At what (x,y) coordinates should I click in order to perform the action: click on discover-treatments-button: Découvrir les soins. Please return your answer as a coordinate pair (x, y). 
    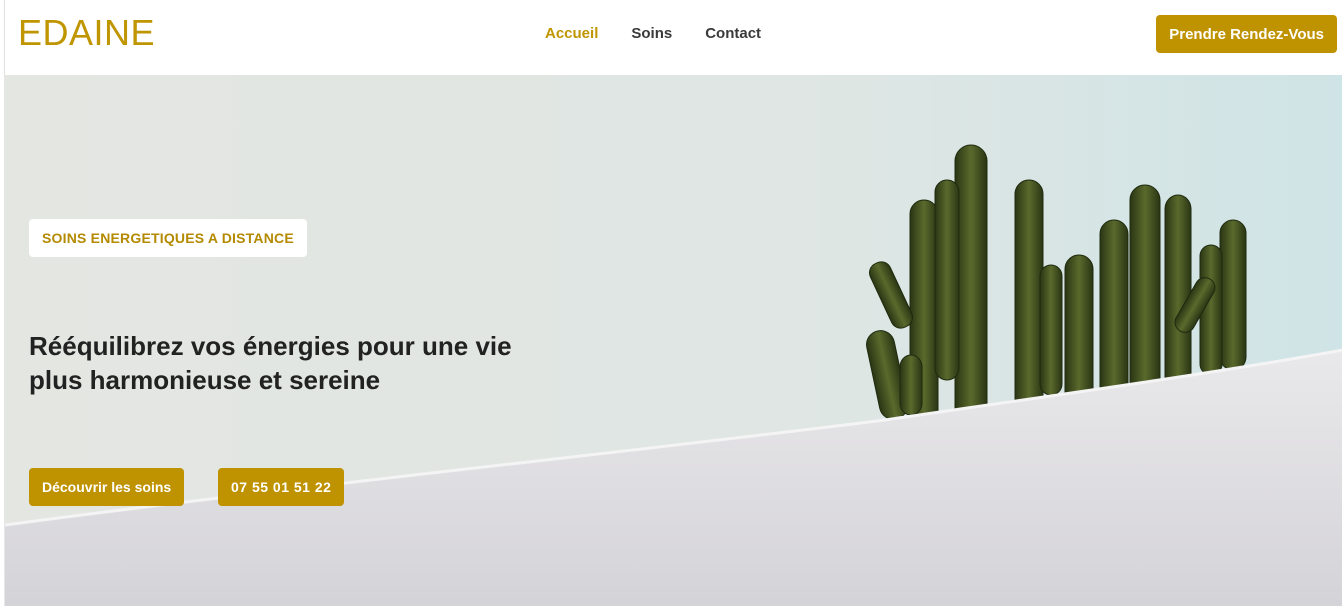
    Looking at the image, I should click on (107, 487).